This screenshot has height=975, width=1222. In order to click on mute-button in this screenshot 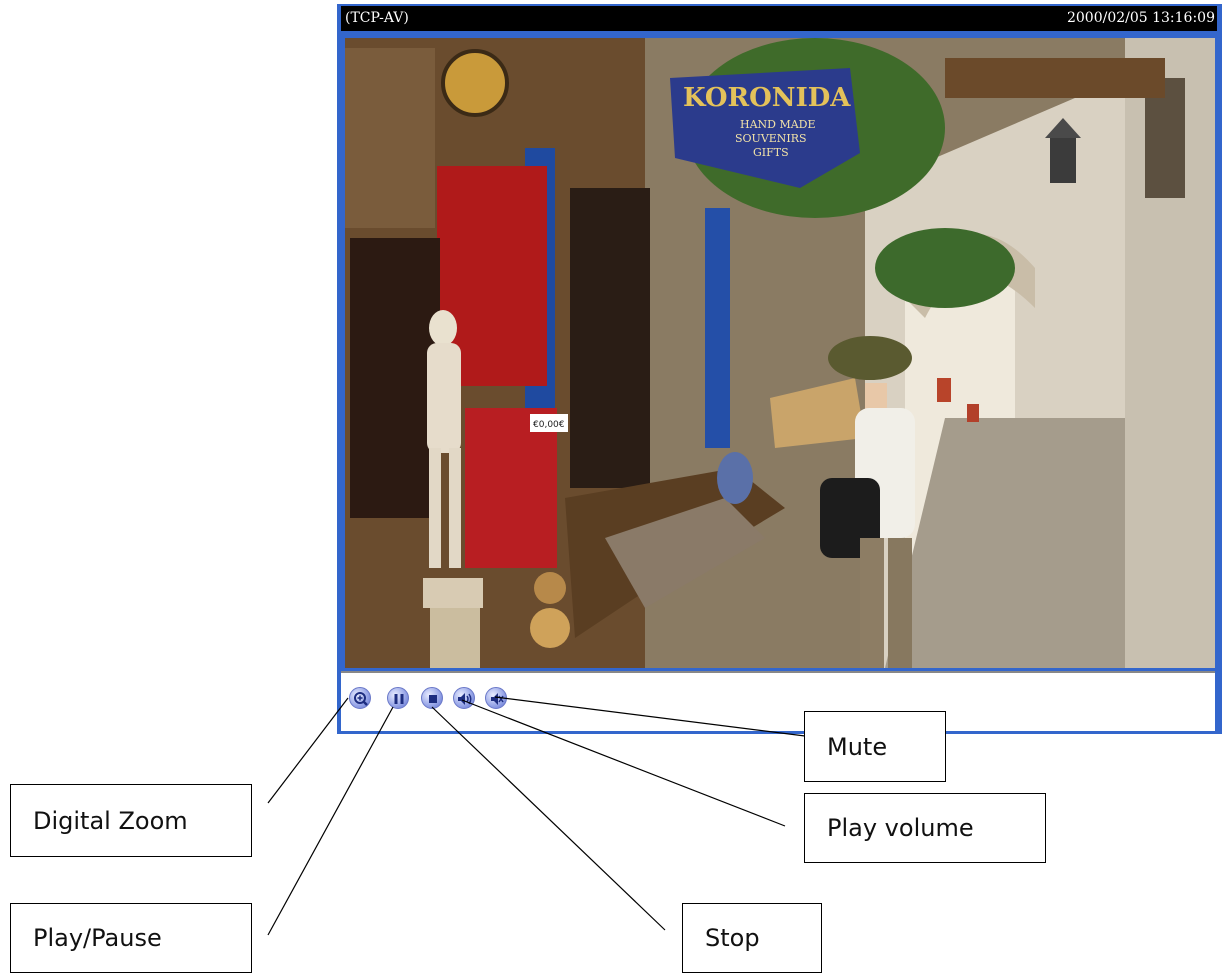, I will do `click(496, 698)`.